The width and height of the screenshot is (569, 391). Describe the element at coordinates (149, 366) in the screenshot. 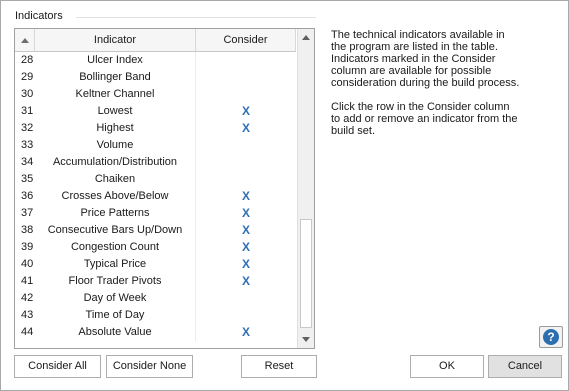

I see `consider-none-button: Consider None` at that location.